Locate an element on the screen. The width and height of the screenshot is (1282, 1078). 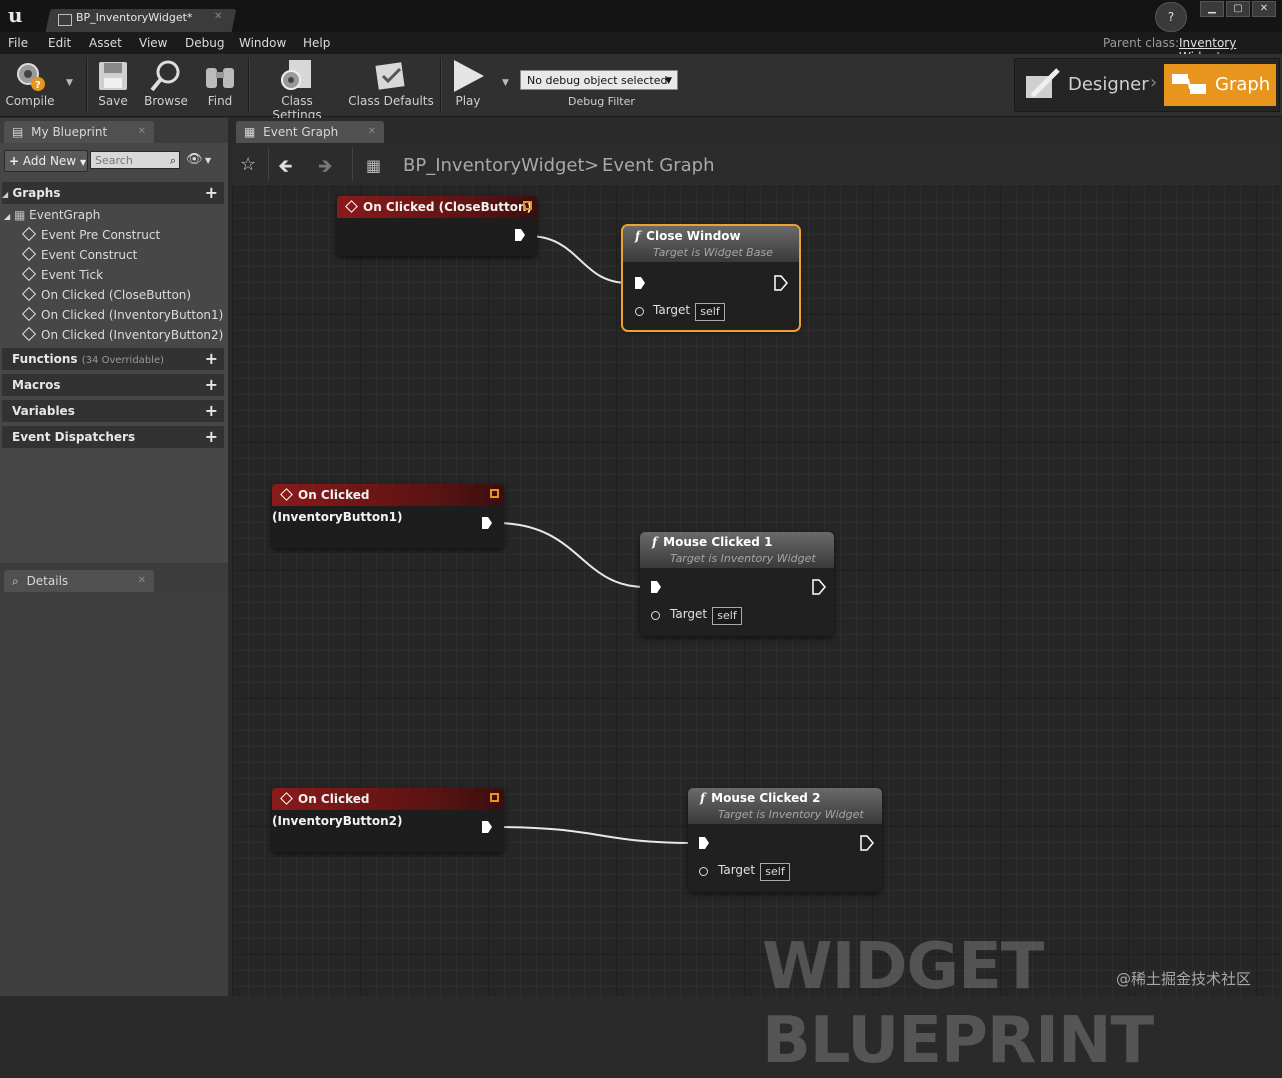
function-node-title: f Mouse Clicked 1 is located at coordinates (712, 542).